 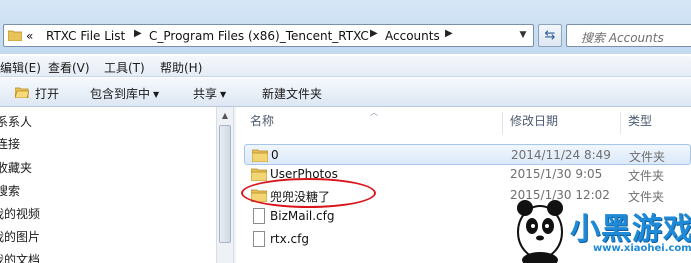 I want to click on search-placeholder: 搜索 Accounts, so click(x=622, y=38).